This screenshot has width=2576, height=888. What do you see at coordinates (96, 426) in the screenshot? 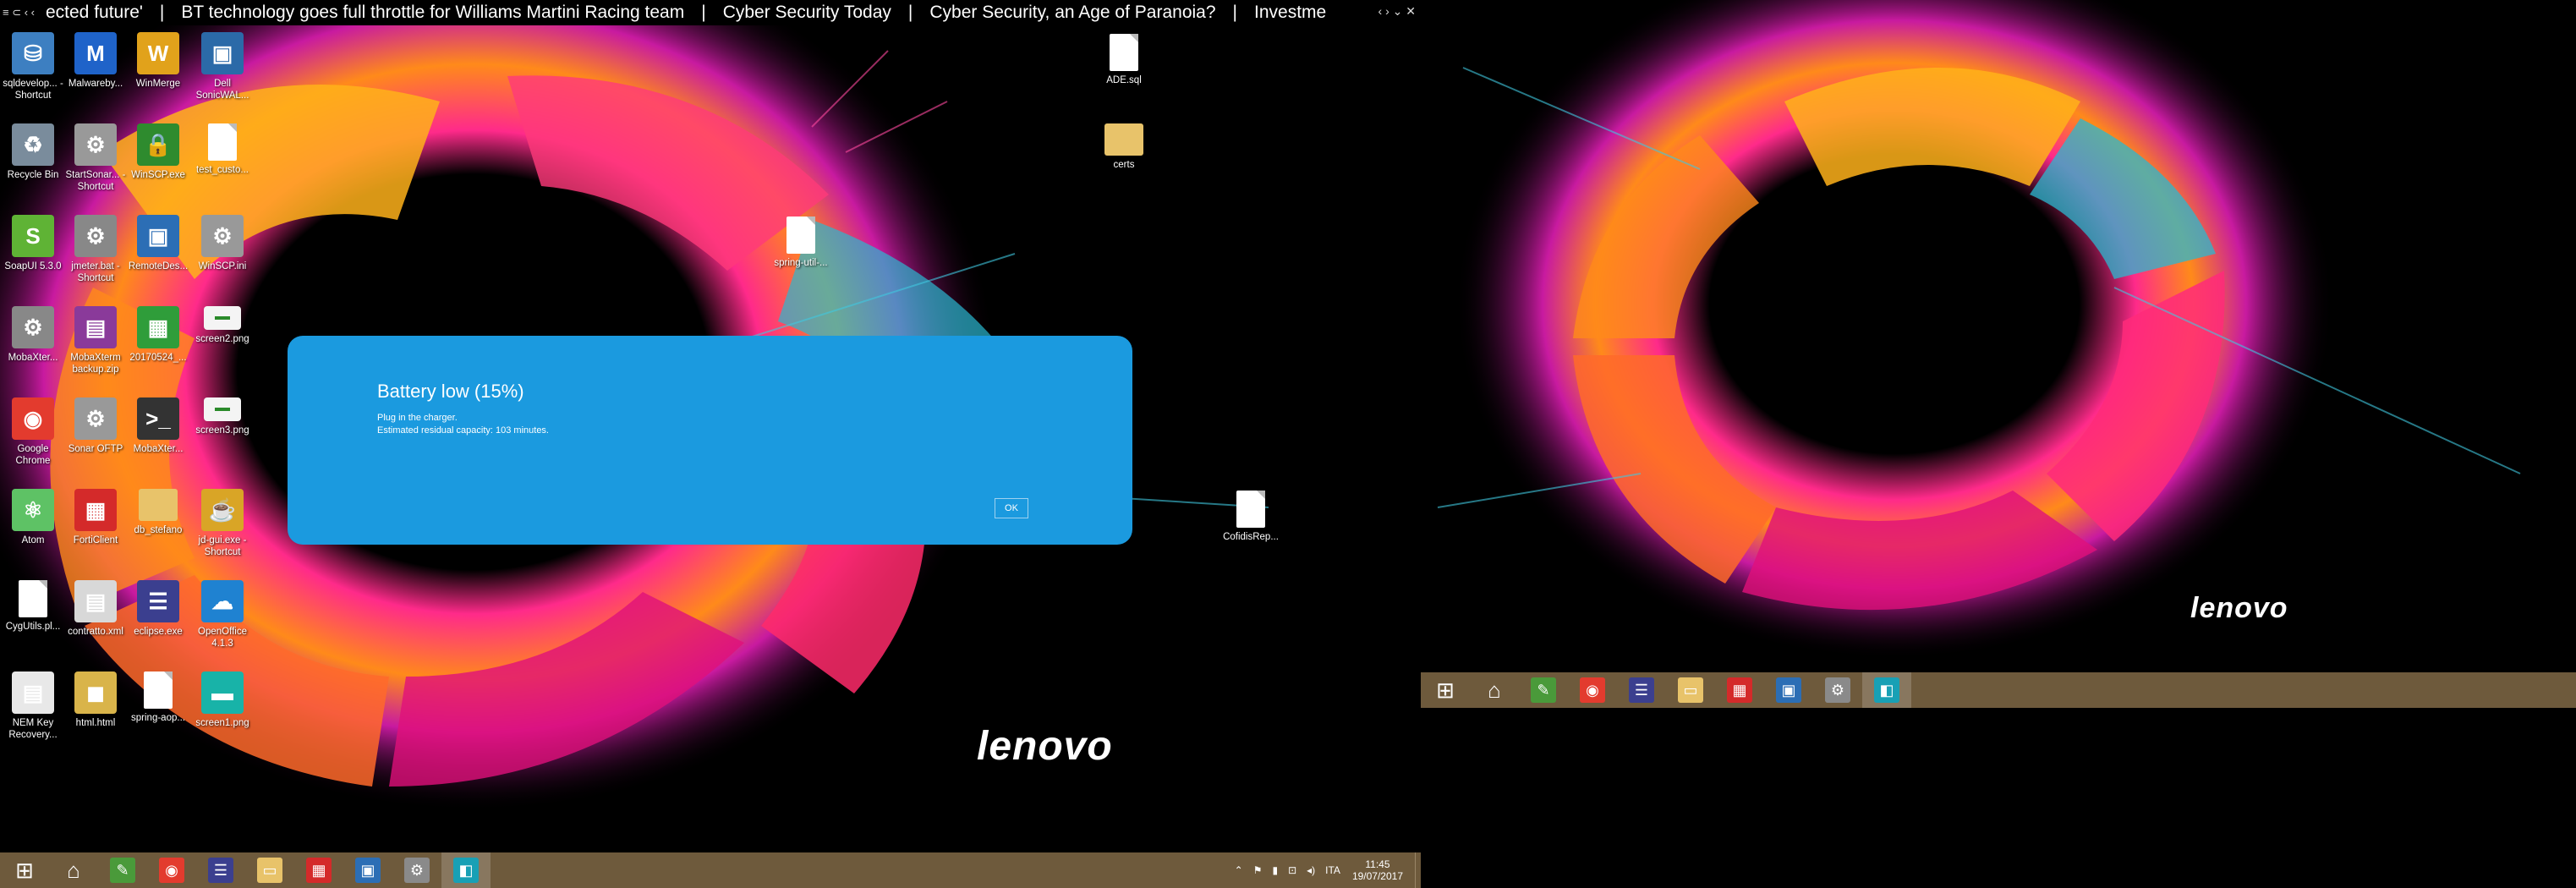
I see `desktop-icon: ⚙ Sonar OFTP` at bounding box center [96, 426].